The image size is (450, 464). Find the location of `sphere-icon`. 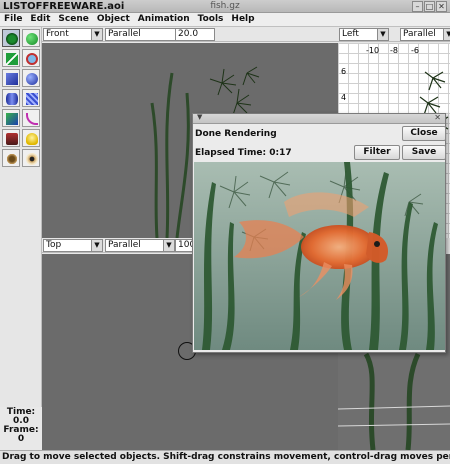

sphere-icon is located at coordinates (32, 79).